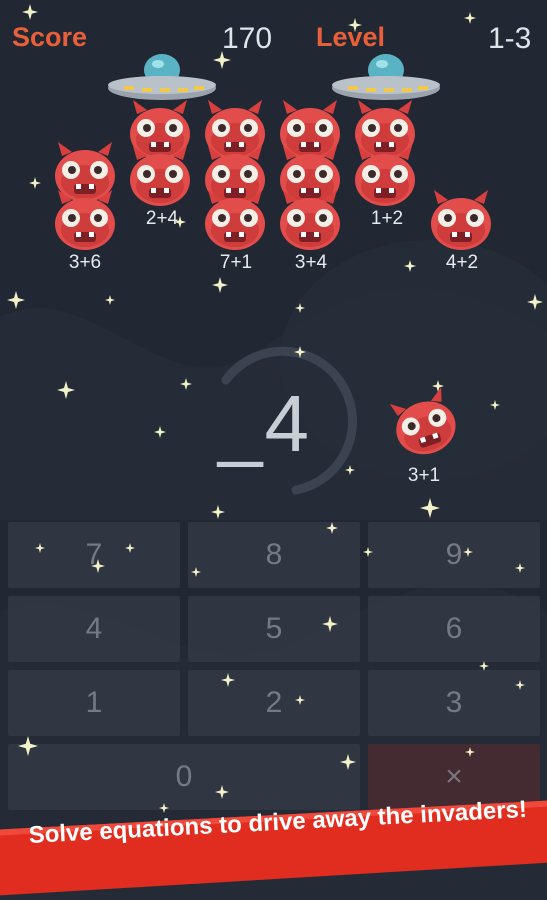 The height and width of the screenshot is (900, 547). What do you see at coordinates (94, 629) in the screenshot?
I see `key-4: 4` at bounding box center [94, 629].